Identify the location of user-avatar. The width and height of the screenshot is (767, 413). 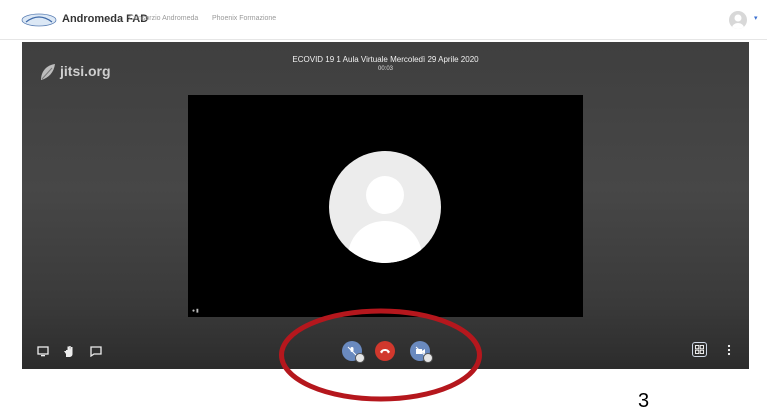
(738, 20).